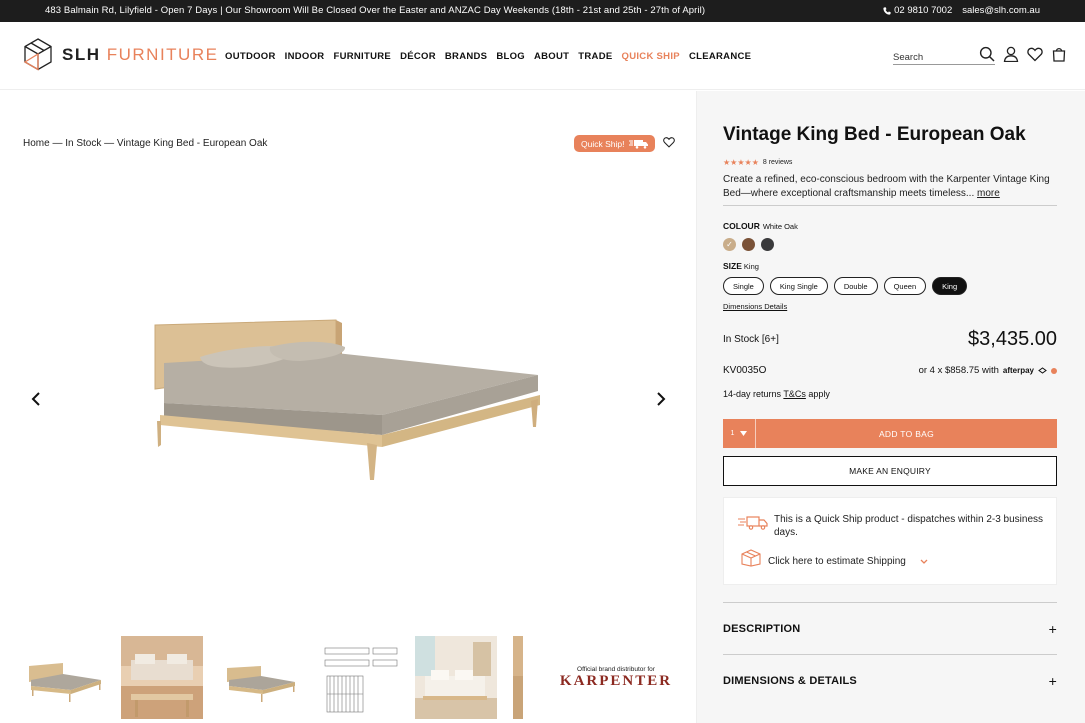  I want to click on size-heading: SIZE, so click(732, 266).